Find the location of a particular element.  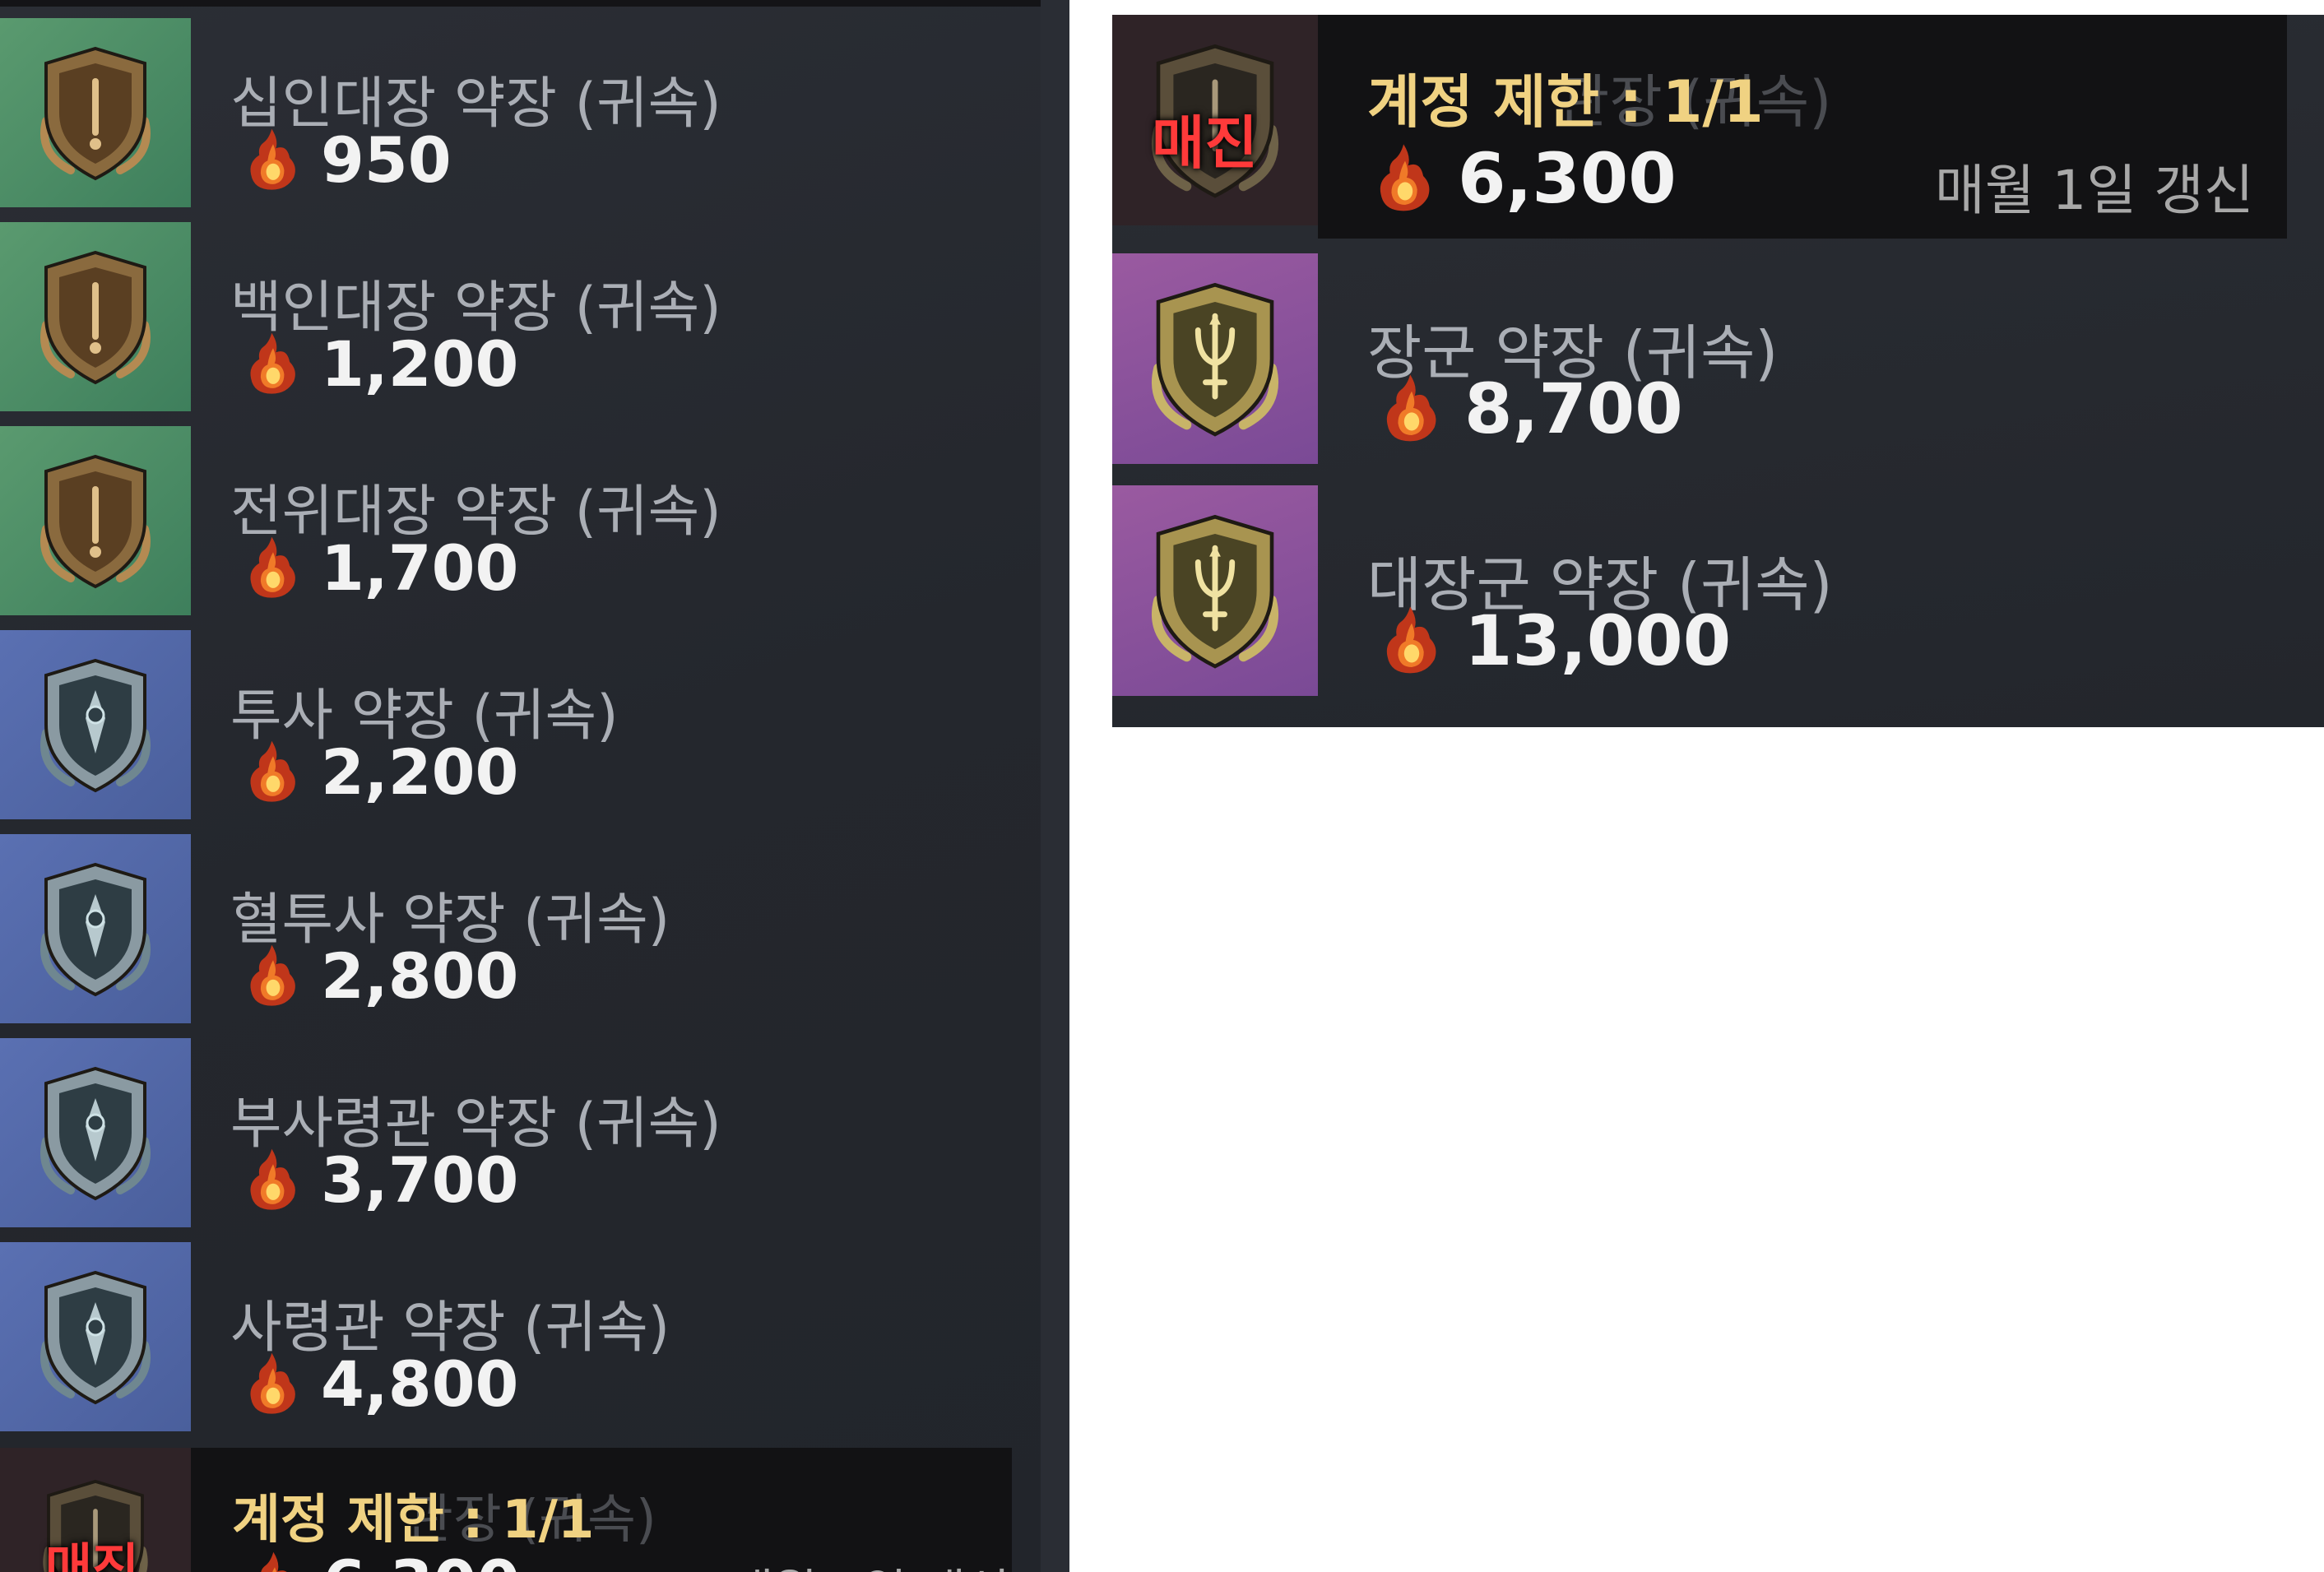

shop-item-row: 백인대장 약장 (귀속) 1,200 is located at coordinates (520, 316).